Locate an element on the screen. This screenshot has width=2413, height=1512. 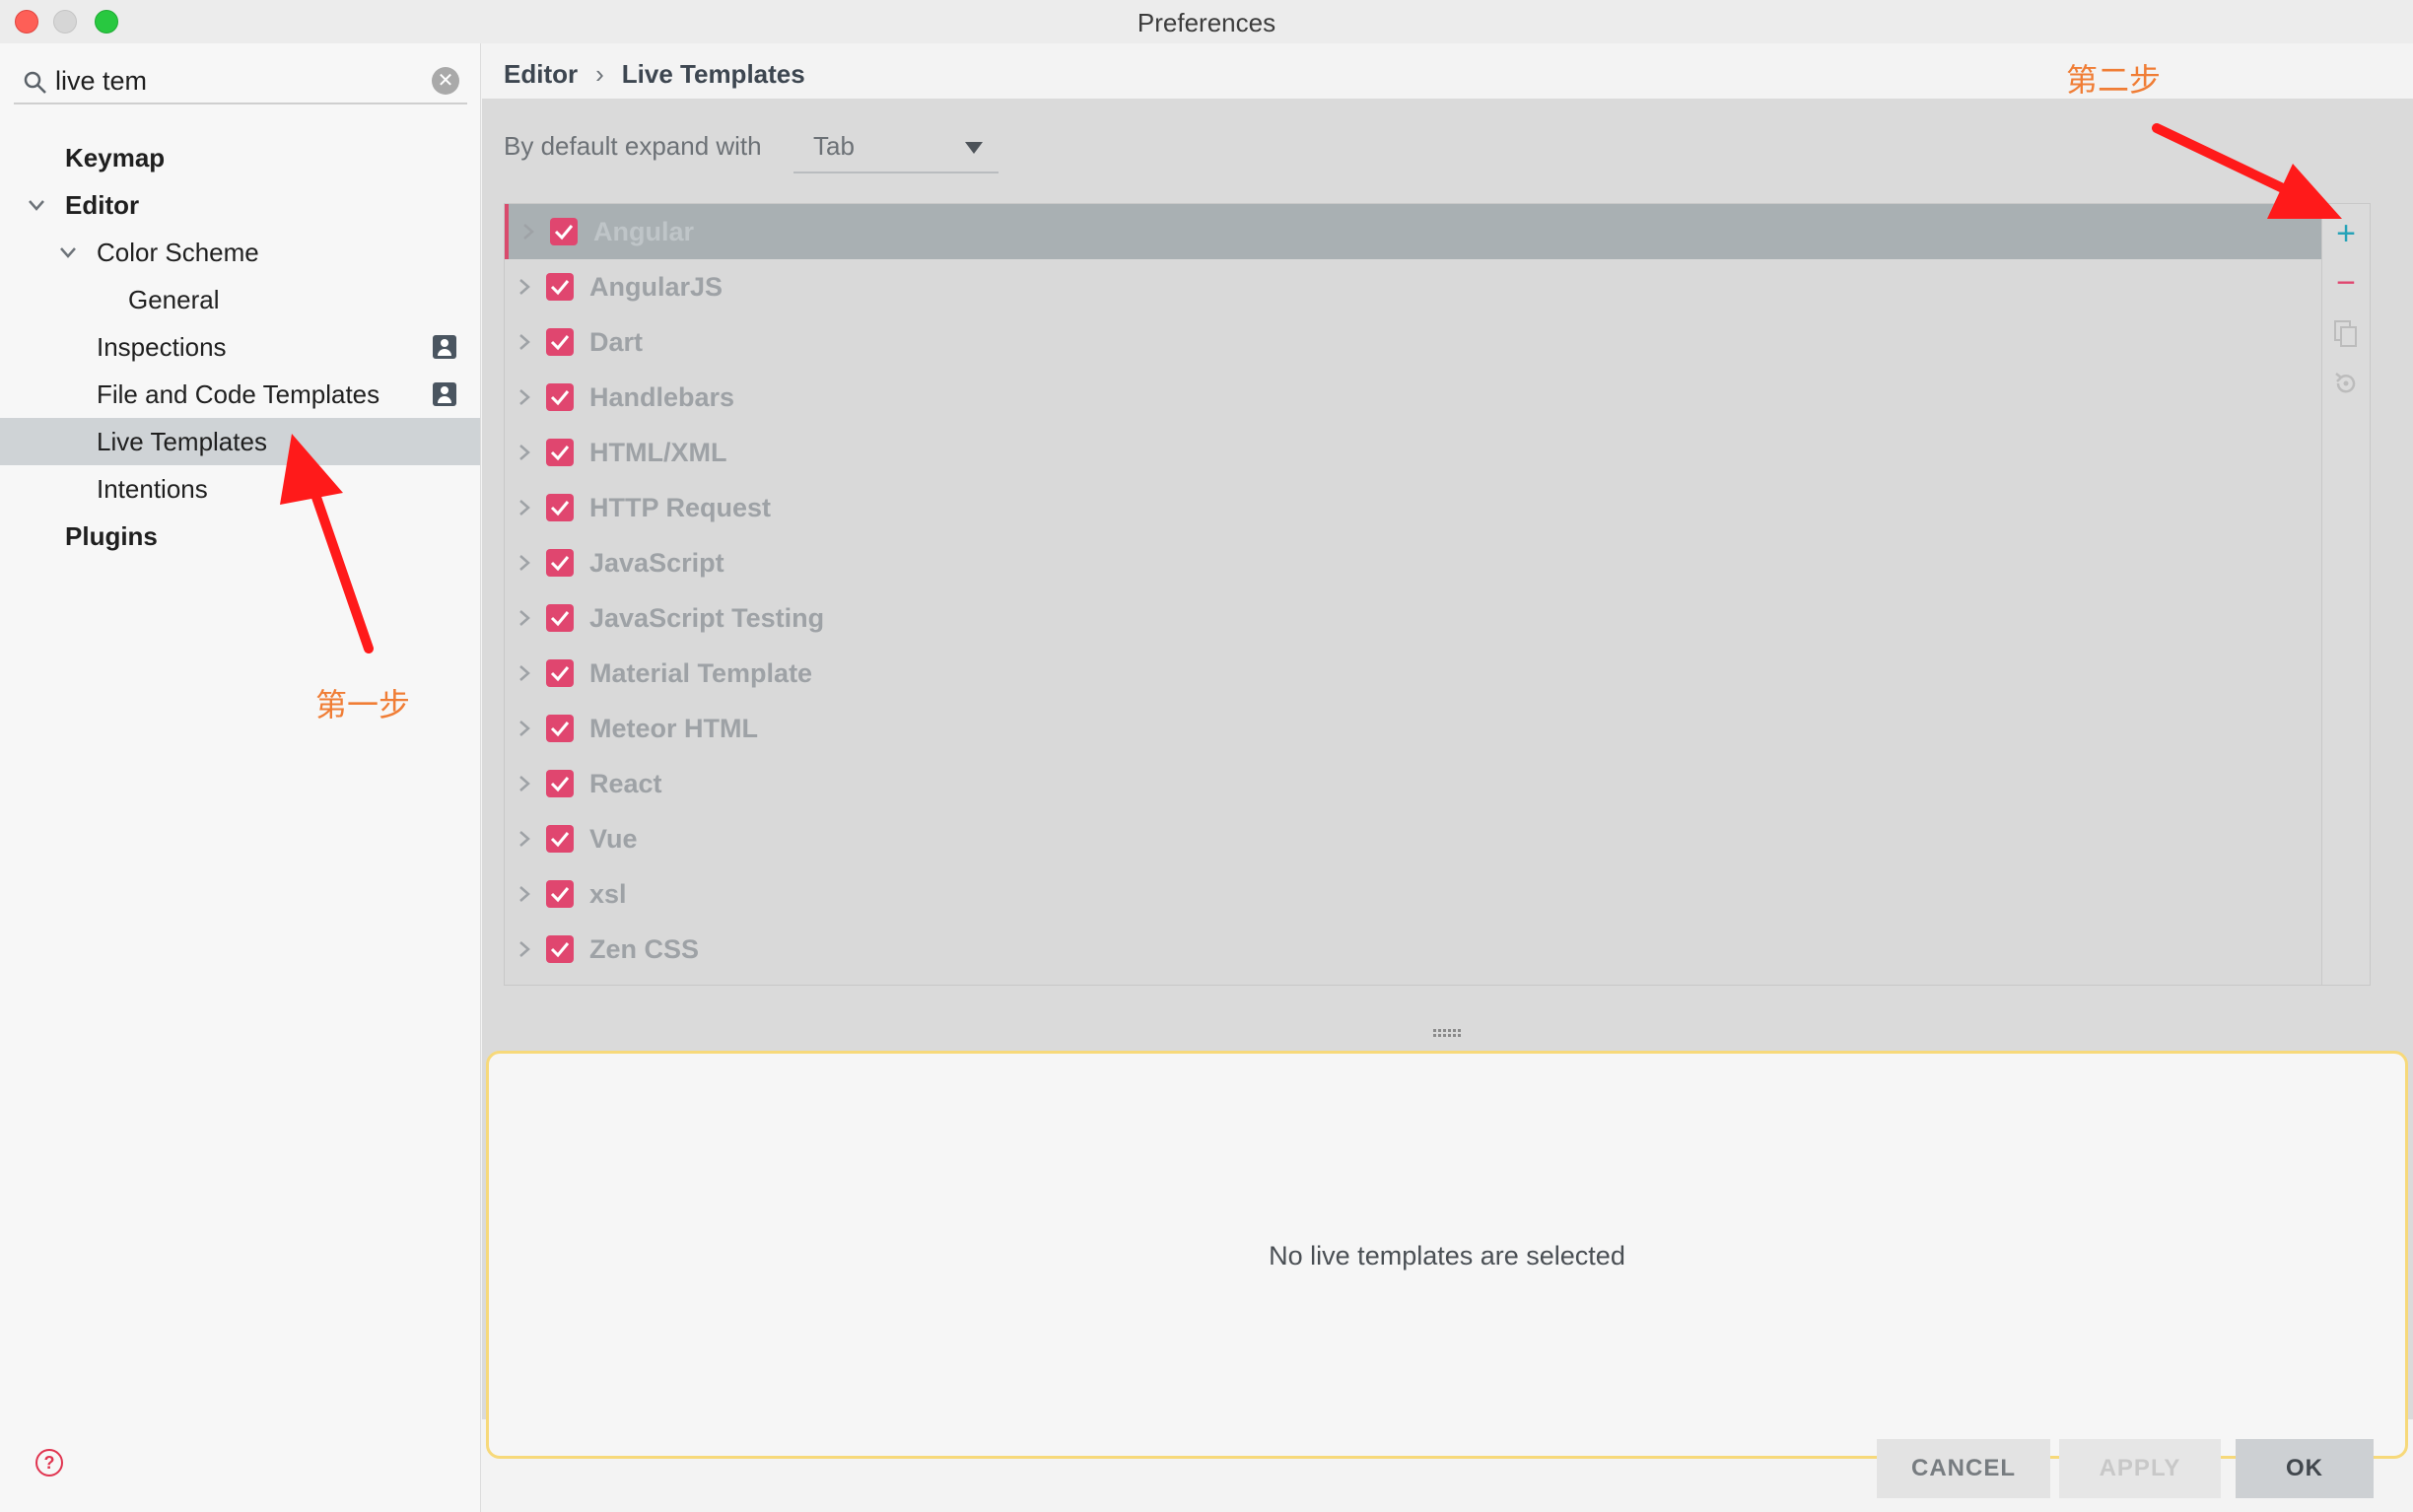
sidebar-item-file-and-code-templates: File and Code Templates is located at coordinates (240, 394).